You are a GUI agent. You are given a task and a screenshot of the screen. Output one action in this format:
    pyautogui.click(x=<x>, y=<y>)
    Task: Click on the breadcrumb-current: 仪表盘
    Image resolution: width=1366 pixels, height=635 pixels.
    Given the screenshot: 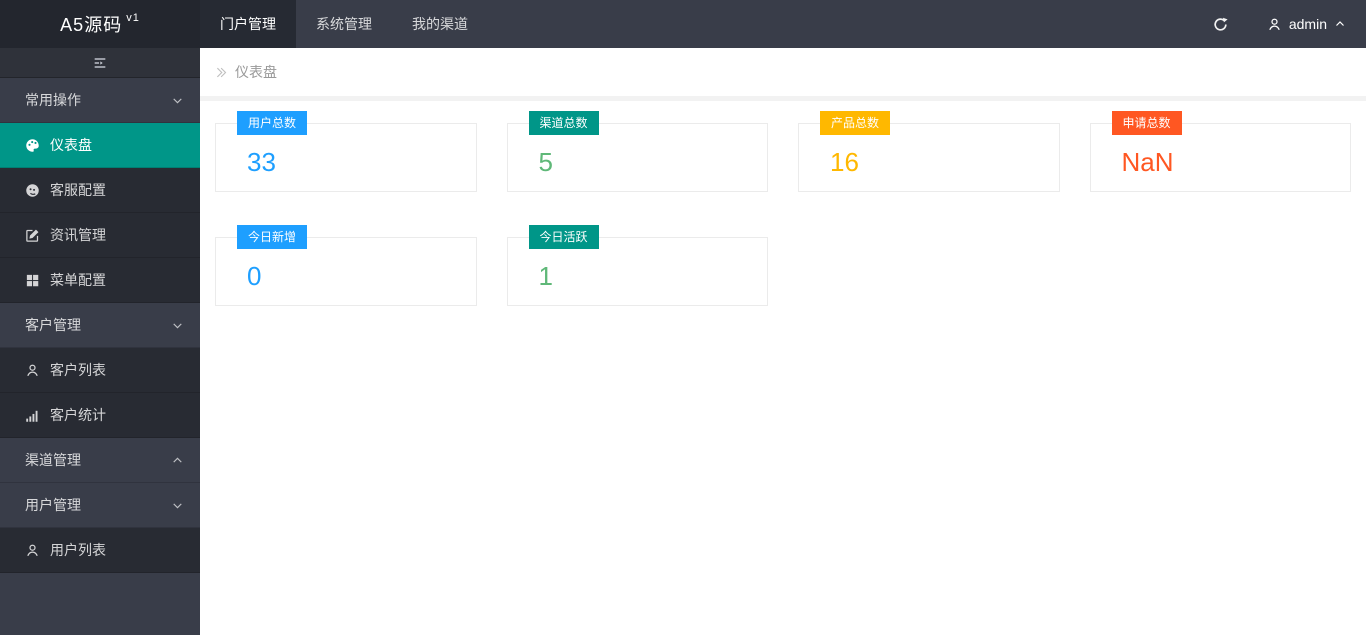 What is the action you would take?
    pyautogui.click(x=256, y=72)
    